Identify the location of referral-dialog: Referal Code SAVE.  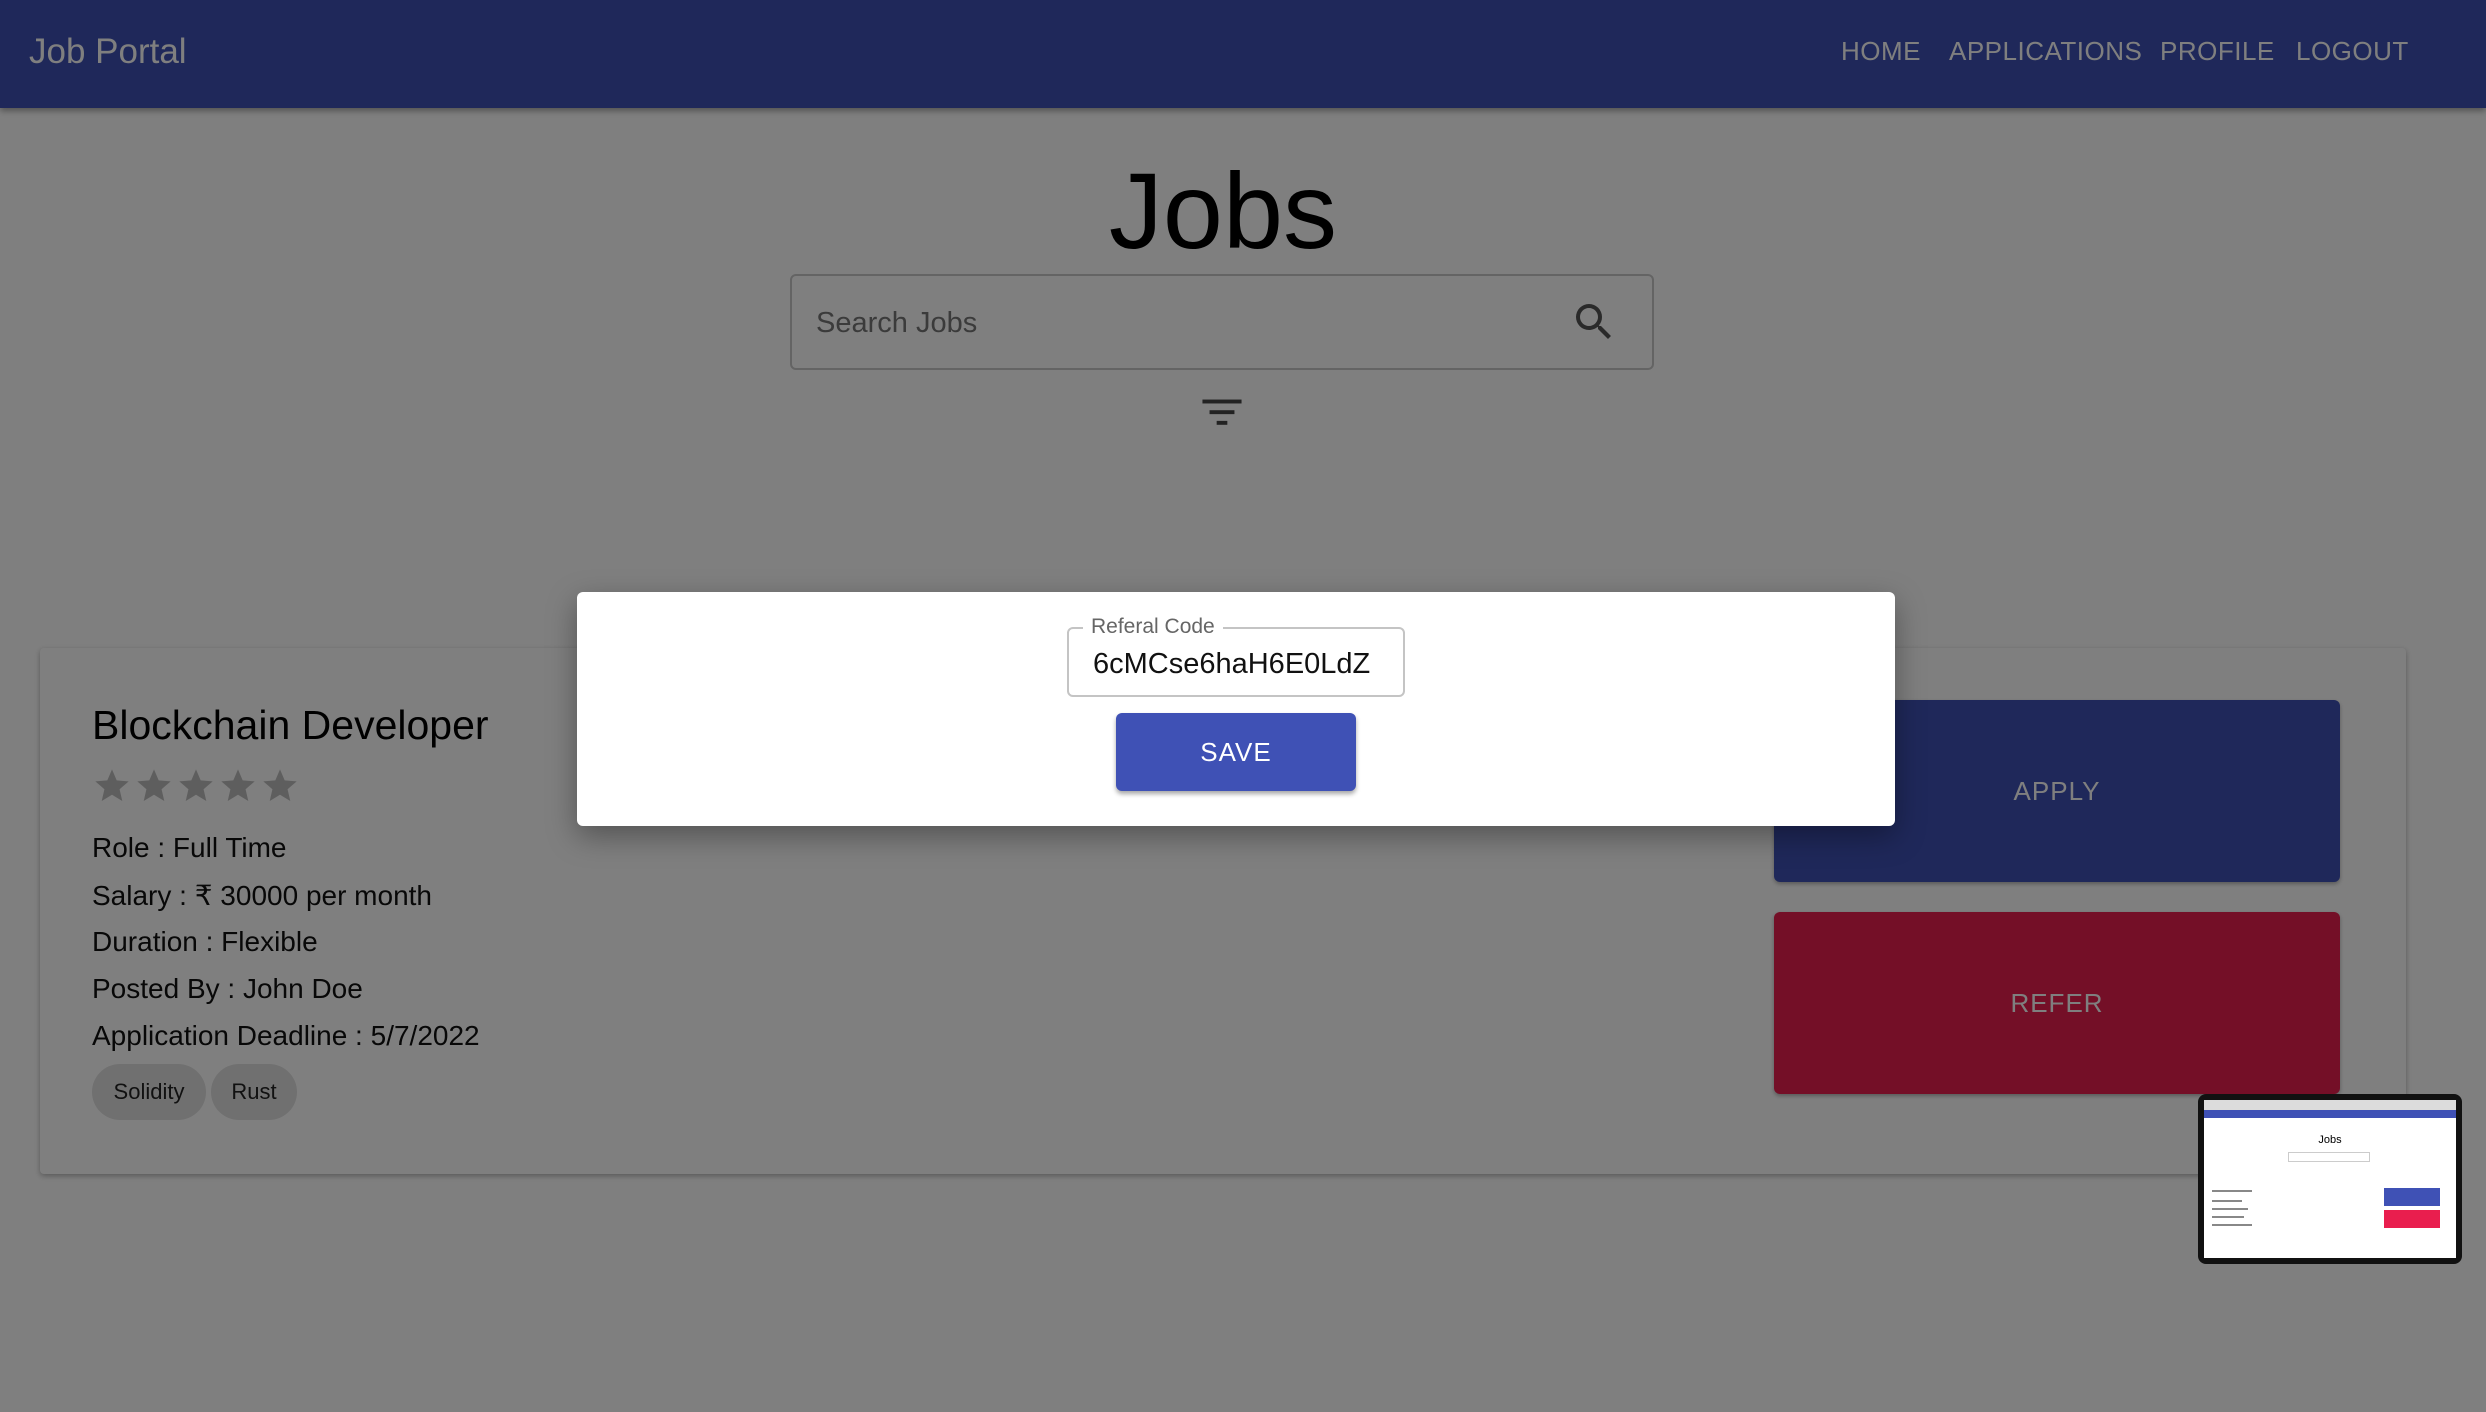
(1236, 709).